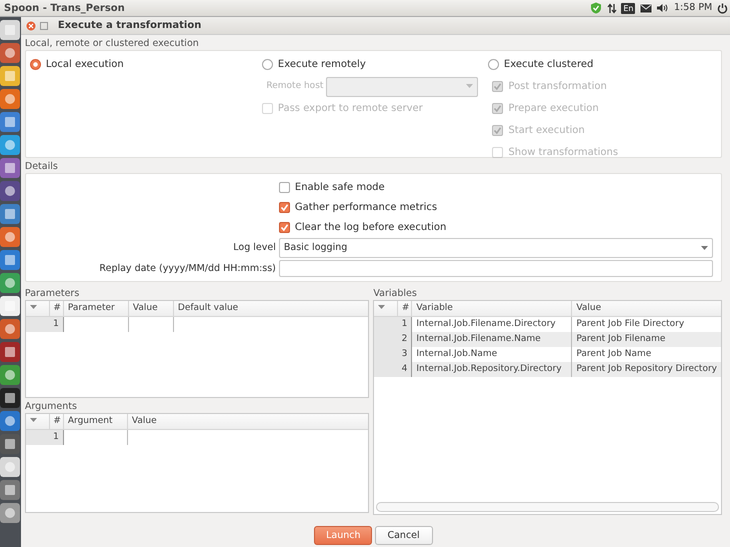  I want to click on network-arrows-icon, so click(611, 8).